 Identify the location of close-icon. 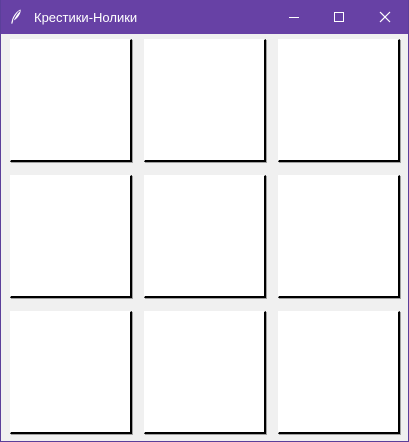
(385, 17).